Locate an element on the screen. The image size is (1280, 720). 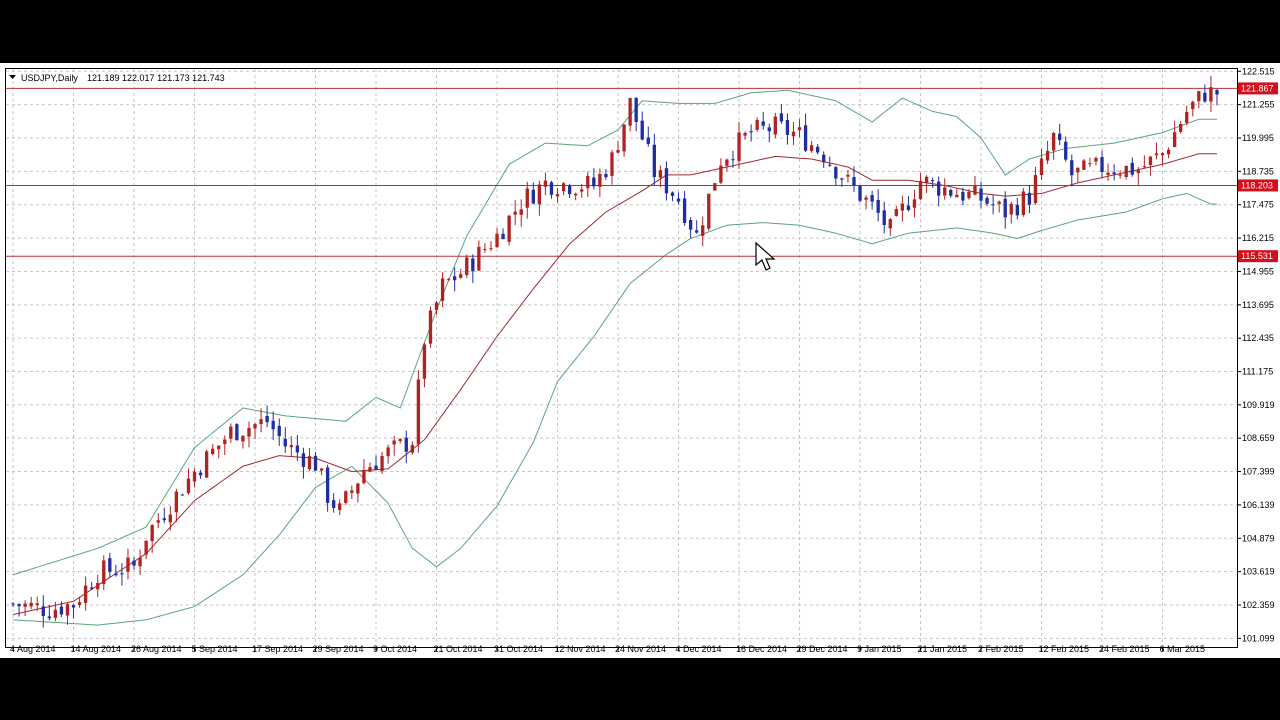
time-tick-label: 4 Dec 2014 is located at coordinates (699, 649).